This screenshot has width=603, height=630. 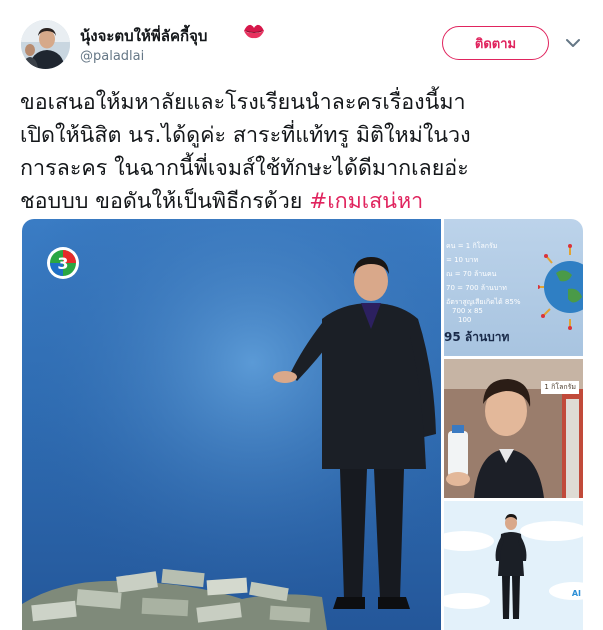 I want to click on tweet-line-last: ชอบบบ ขอดันให้เป็นพิธีกรด้วย #เกมเสน่หา, so click(x=305, y=201).